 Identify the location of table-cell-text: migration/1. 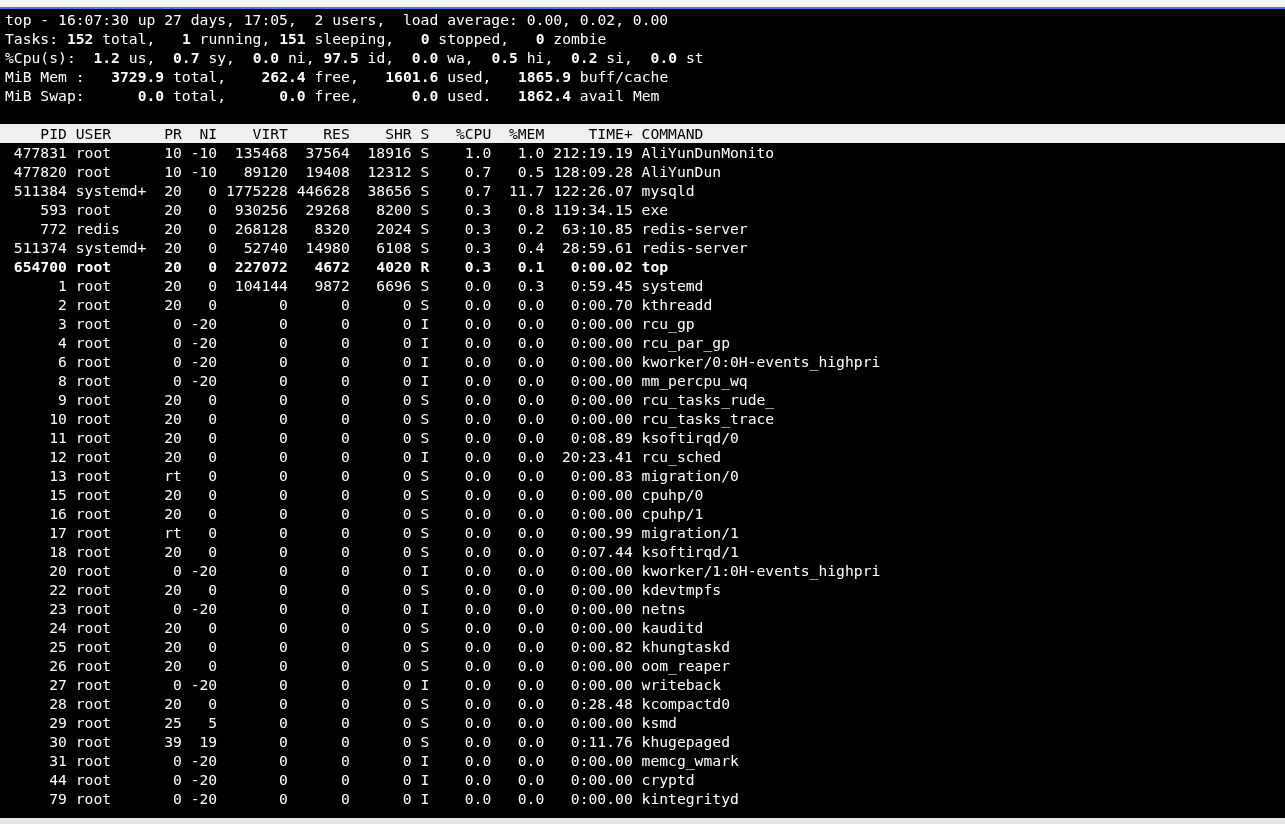
(690, 532).